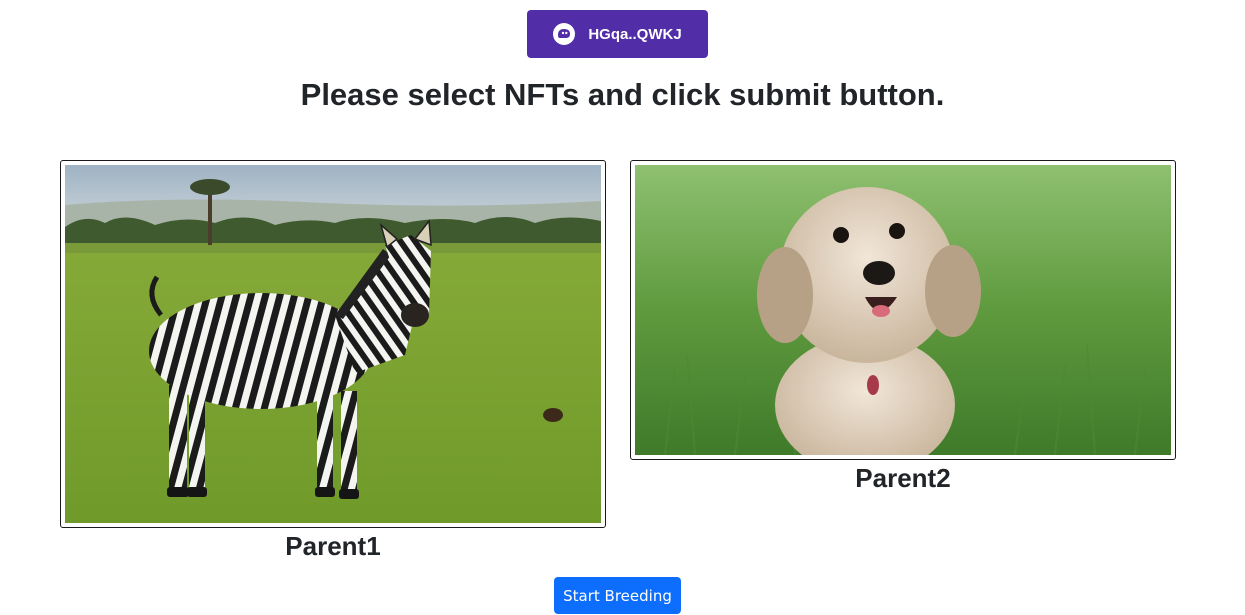  Describe the element at coordinates (617, 595) in the screenshot. I see `start-breeding-button: Start Breeding` at that location.